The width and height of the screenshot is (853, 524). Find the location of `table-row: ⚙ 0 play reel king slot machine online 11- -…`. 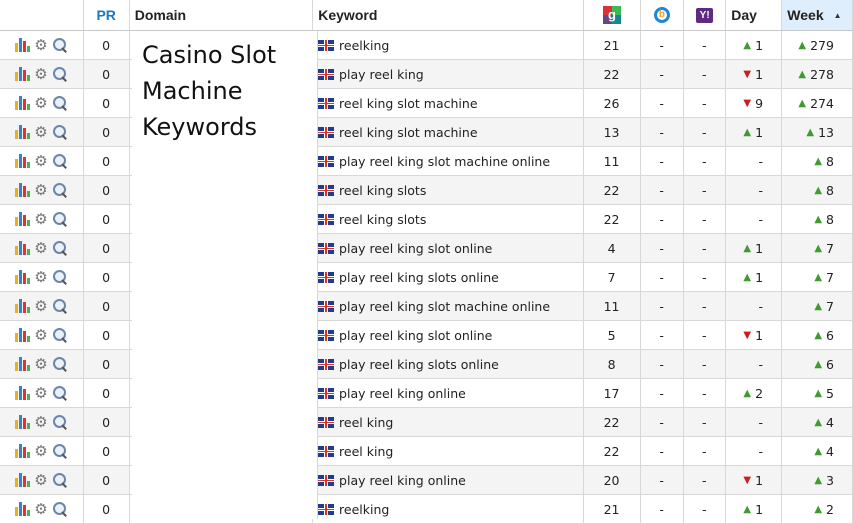

table-row: ⚙ 0 play reel king slot machine online 11- -… is located at coordinates (426, 306).